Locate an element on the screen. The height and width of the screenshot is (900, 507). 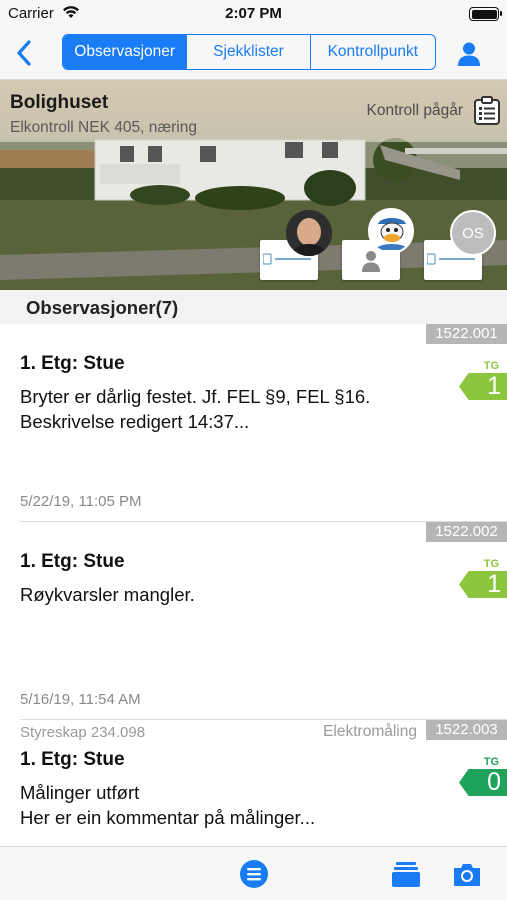
observation-date: 5/22/19, 11:05 PM is located at coordinates (81, 501).